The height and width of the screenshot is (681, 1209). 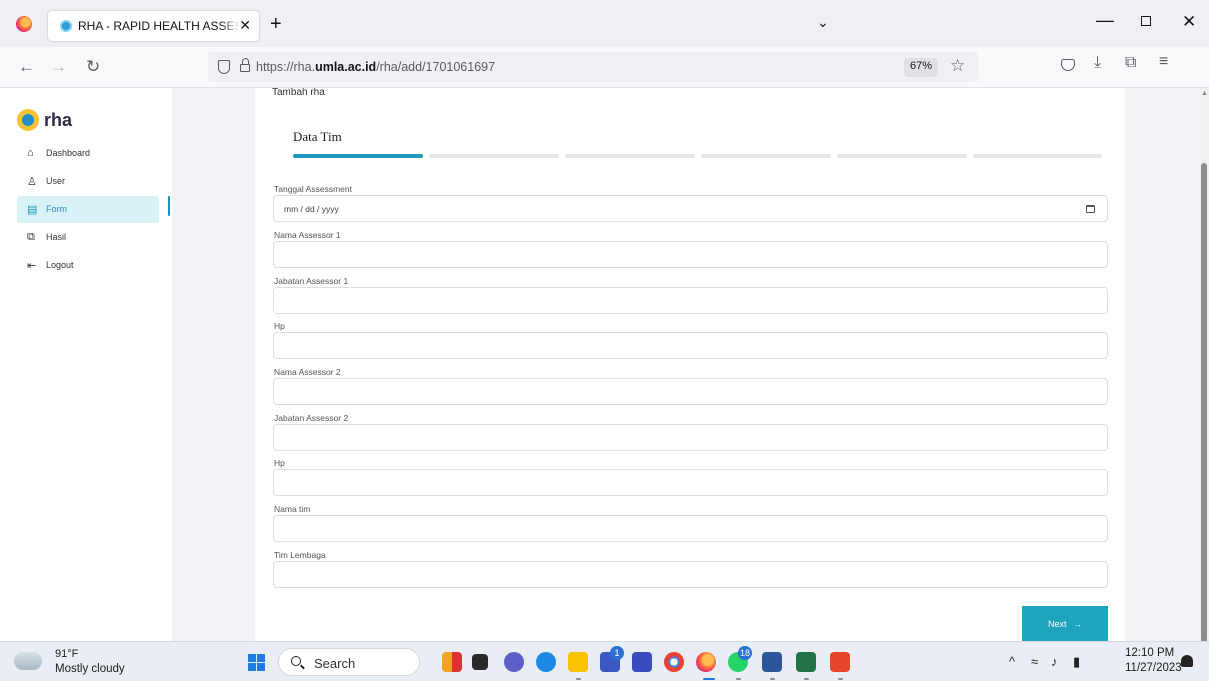 I want to click on active-app-indicator, so click(x=709, y=679).